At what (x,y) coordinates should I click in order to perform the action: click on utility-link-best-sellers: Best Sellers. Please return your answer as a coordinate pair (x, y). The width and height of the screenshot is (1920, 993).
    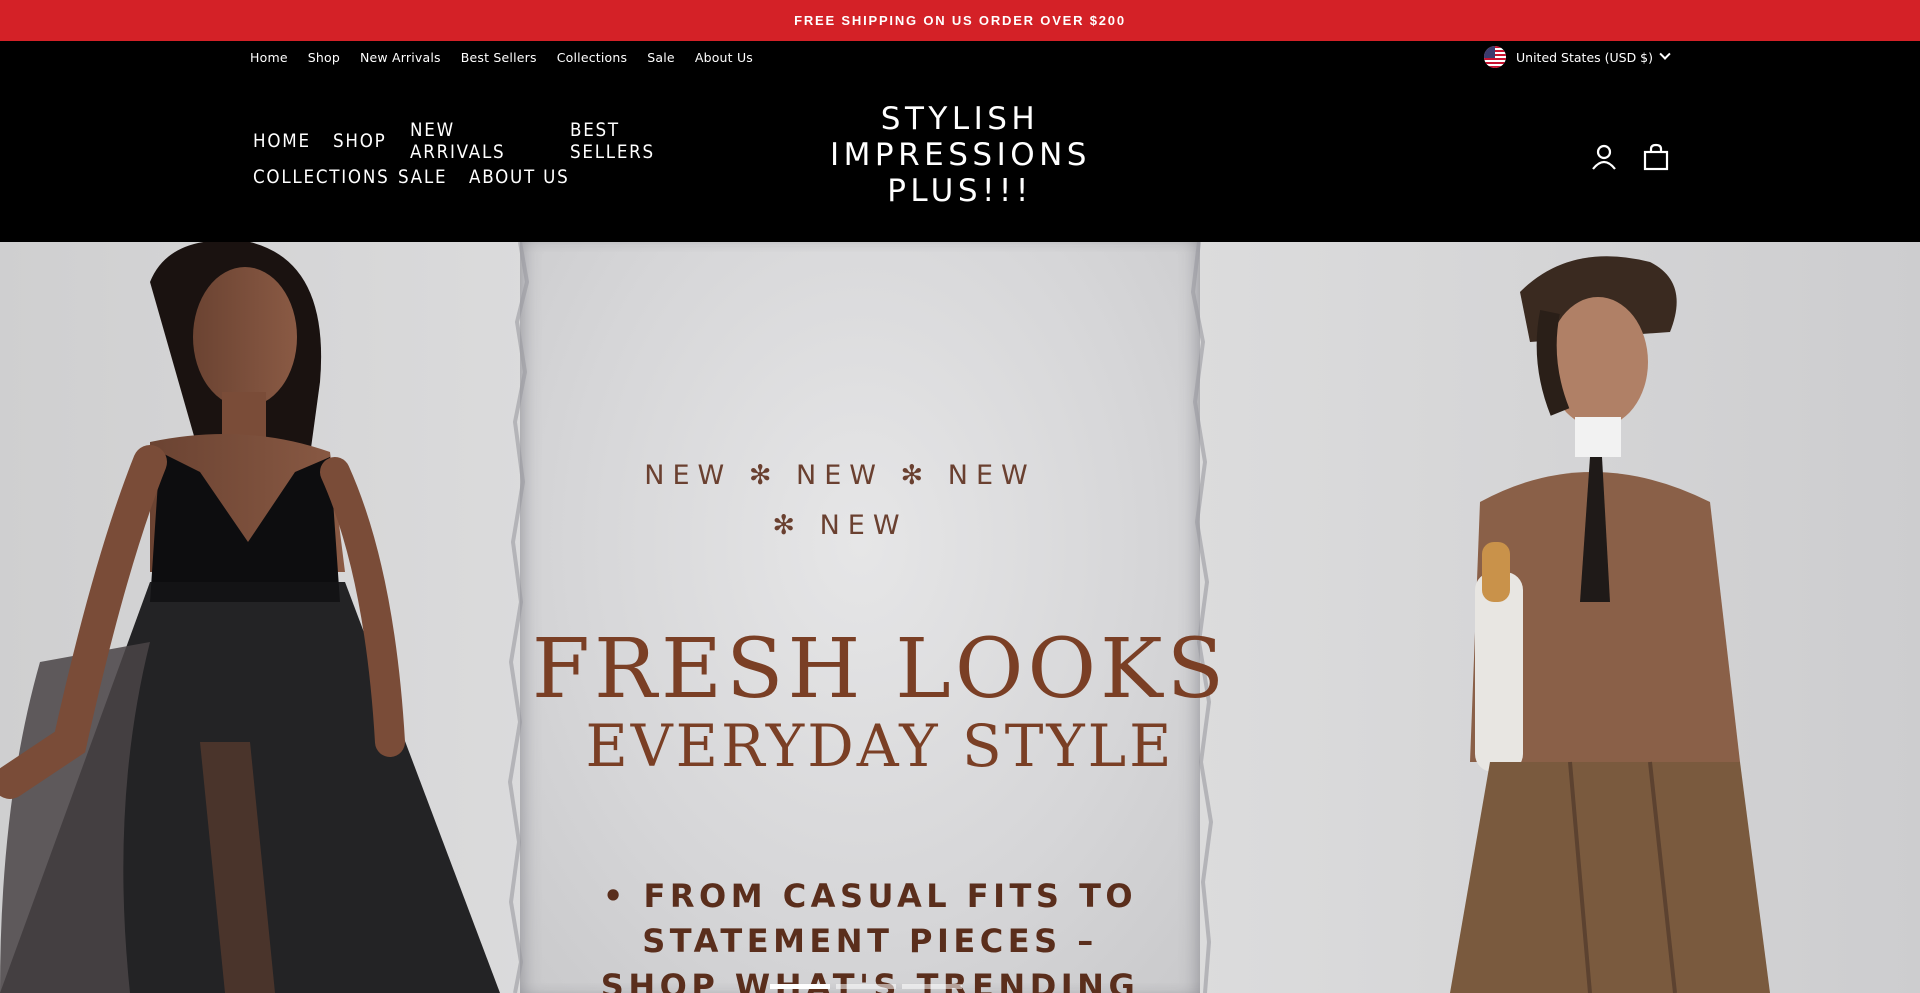
    Looking at the image, I should click on (499, 57).